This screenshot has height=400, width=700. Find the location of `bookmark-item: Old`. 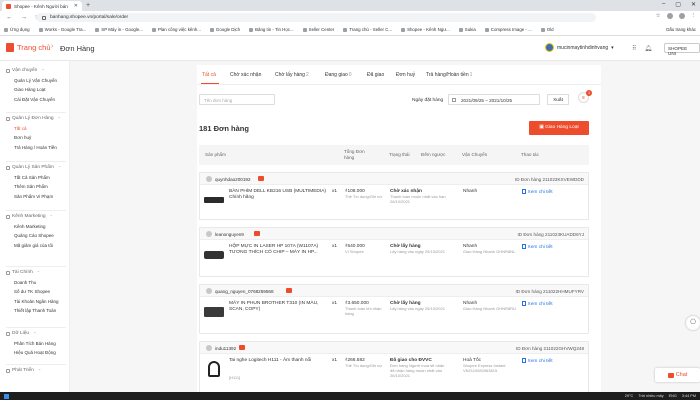

bookmark-item: Old is located at coordinates (547, 29).